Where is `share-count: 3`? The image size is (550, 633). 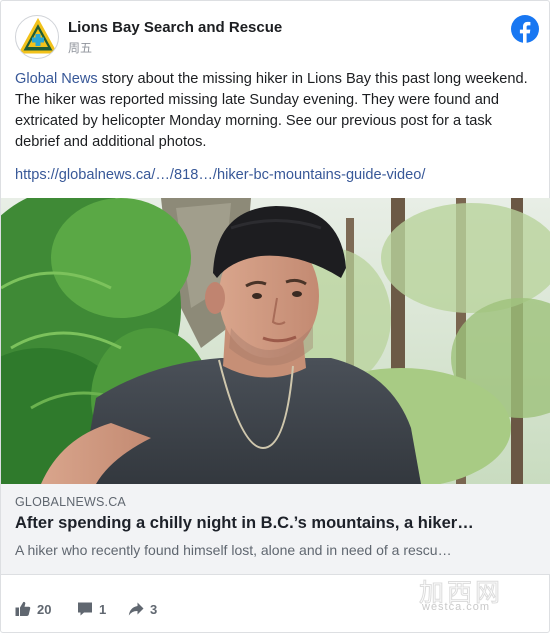
share-count: 3 is located at coordinates (154, 609).